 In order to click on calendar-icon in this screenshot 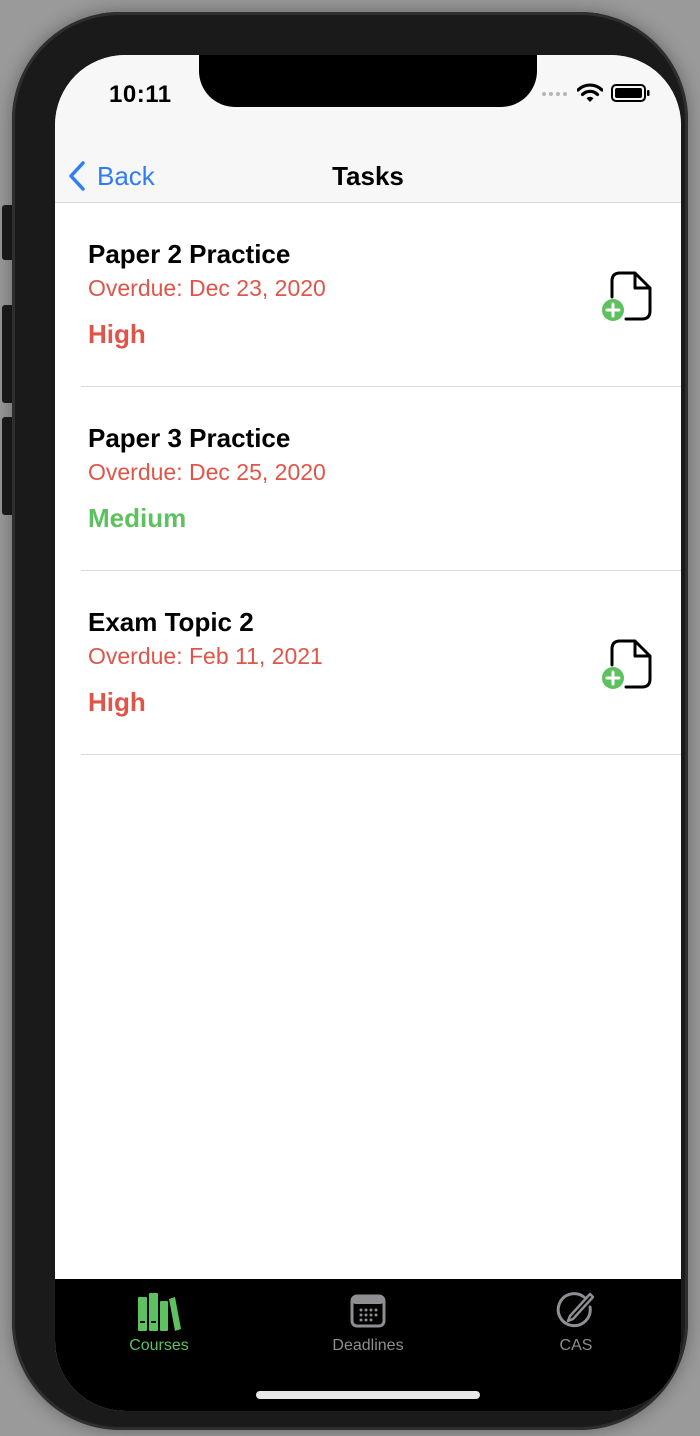, I will do `click(368, 1311)`.